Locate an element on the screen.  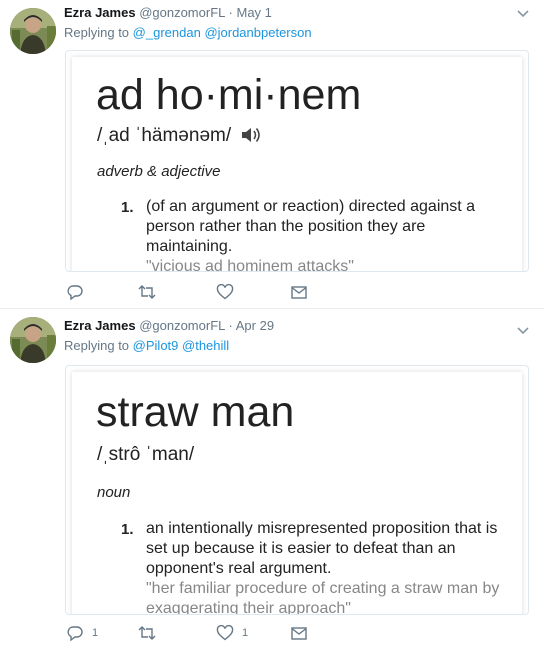
tweet-header: Ezra James @gonzomorFL · May 1 is located at coordinates (168, 13).